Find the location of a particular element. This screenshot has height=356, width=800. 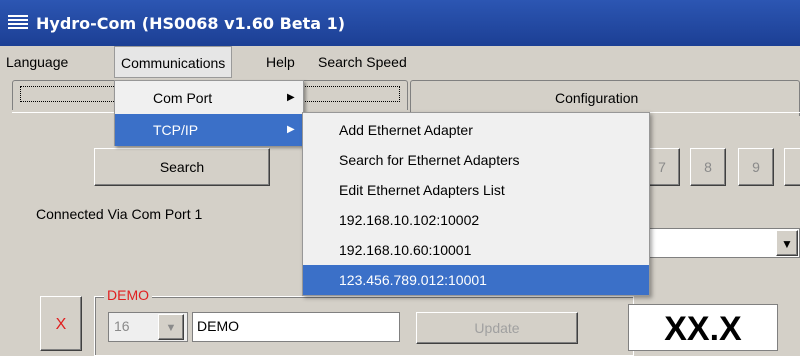

tab-configuration-label: Configuration is located at coordinates (597, 98).